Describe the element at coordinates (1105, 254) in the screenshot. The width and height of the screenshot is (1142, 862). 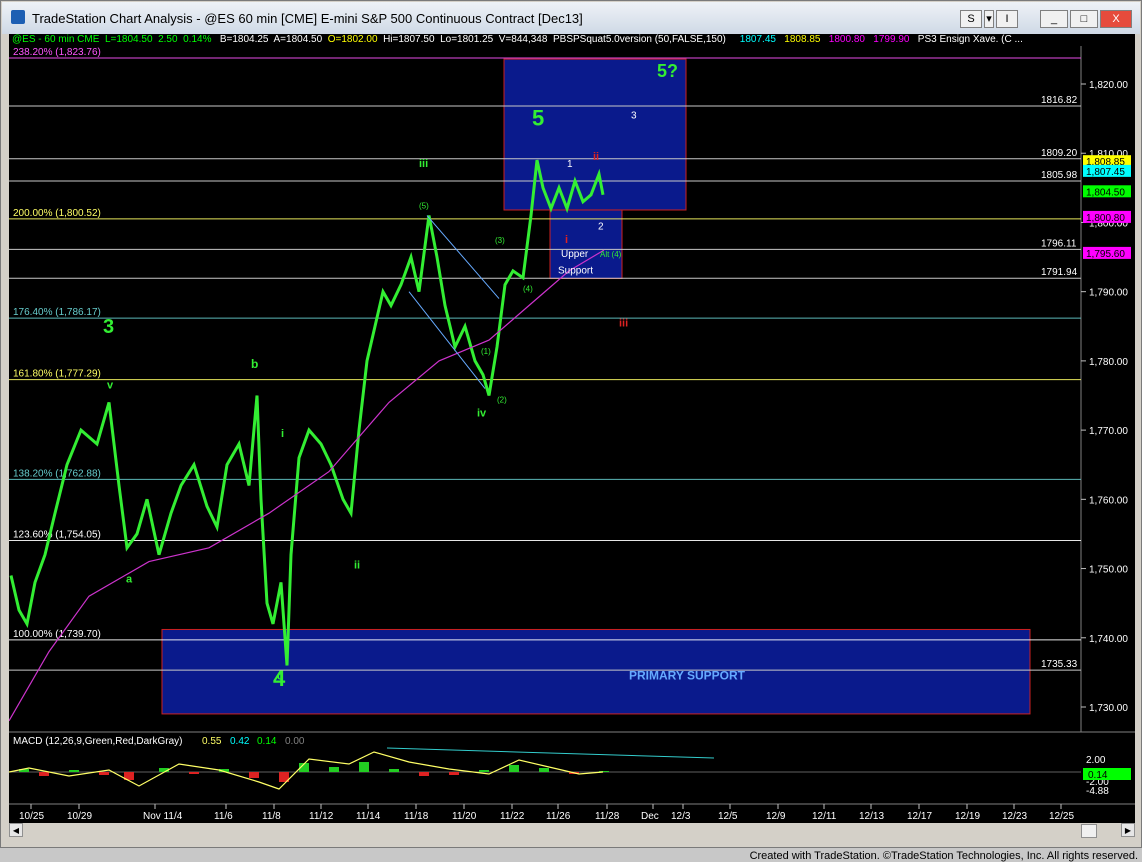
I see `price-tag-label: 1,795.60` at that location.